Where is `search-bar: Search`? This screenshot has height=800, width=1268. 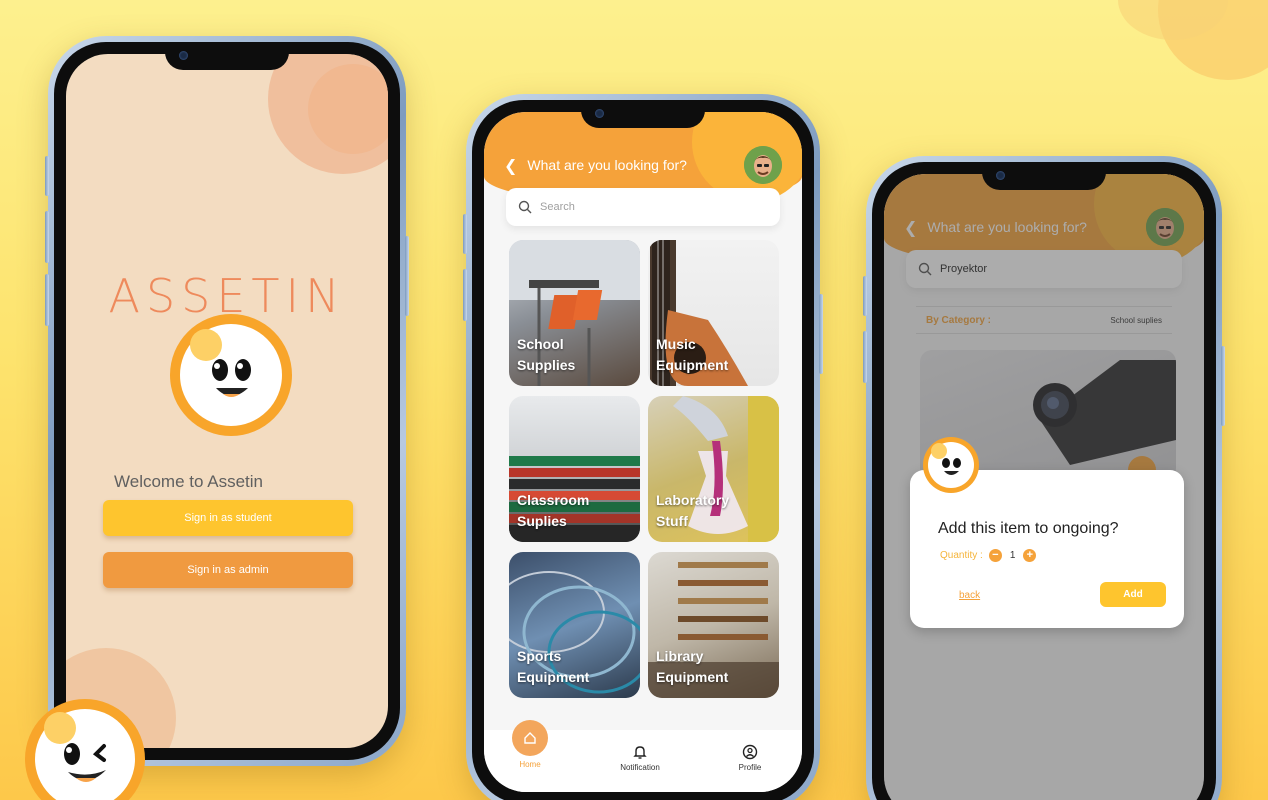
search-bar: Search is located at coordinates (643, 207).